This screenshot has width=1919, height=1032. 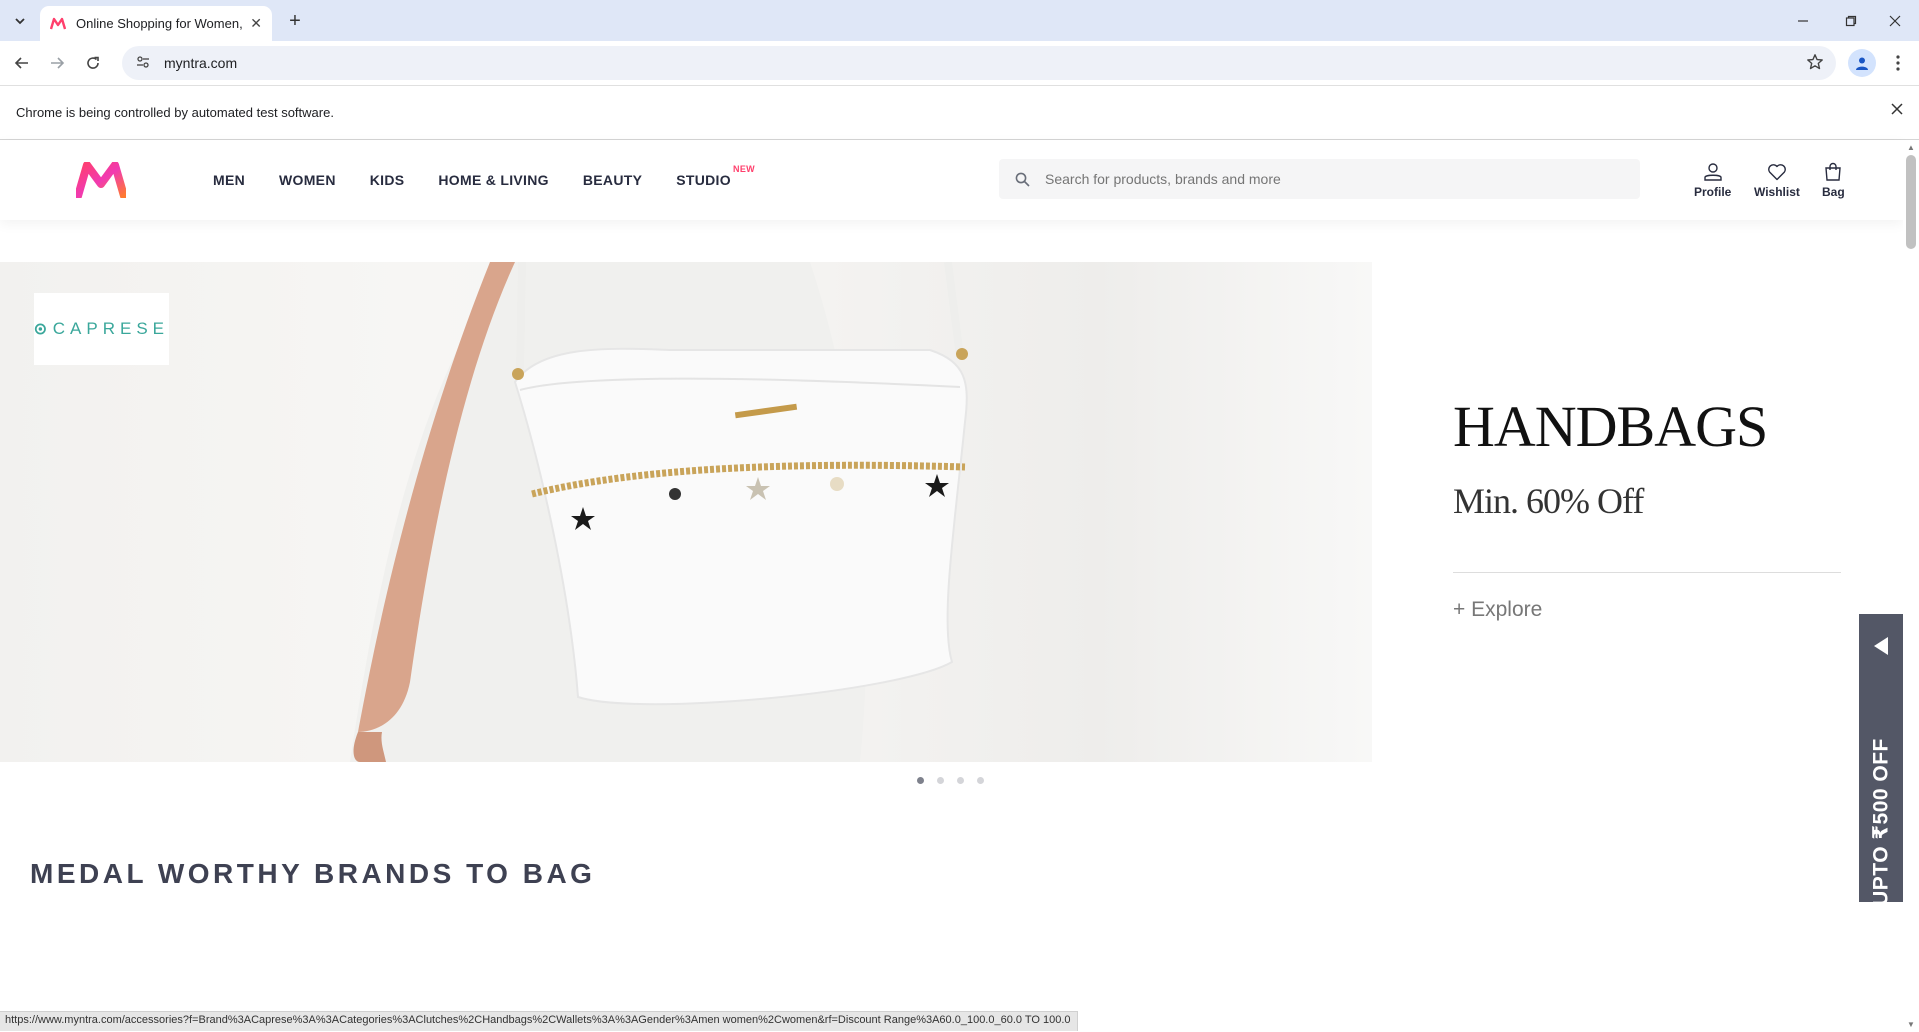 I want to click on nav-studio-label: STUDIO, so click(x=703, y=180).